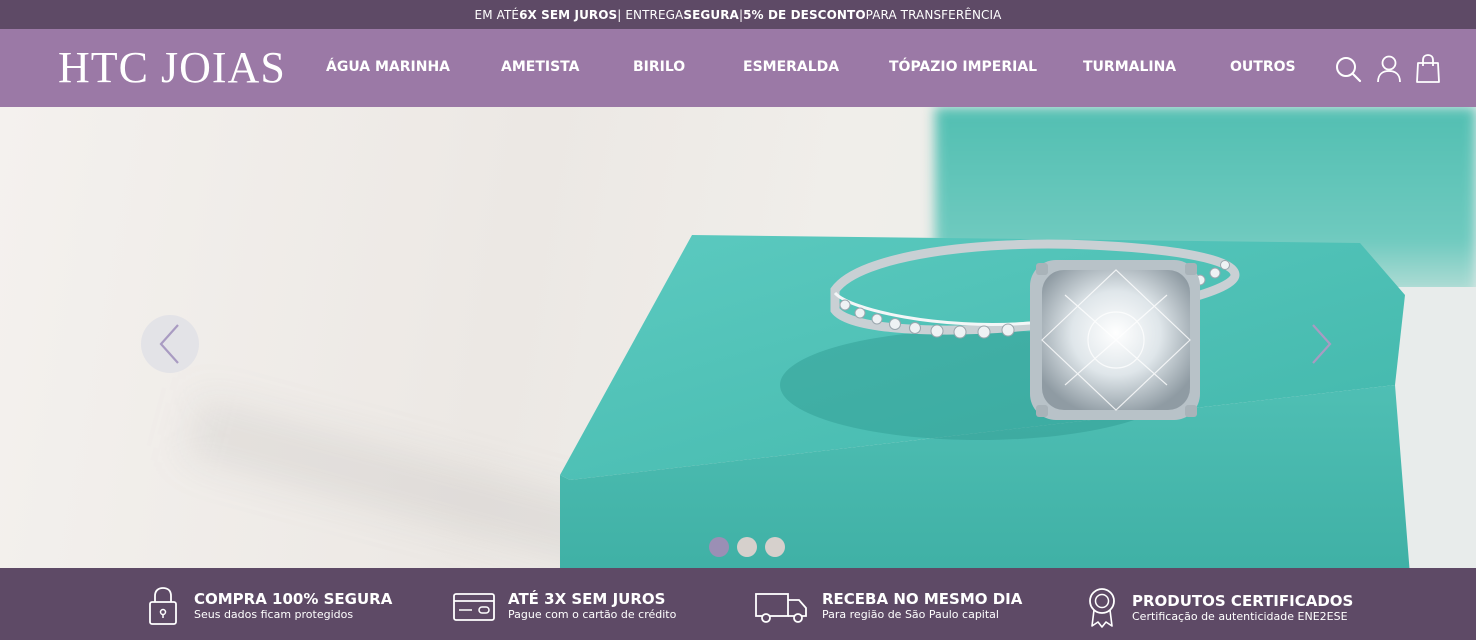 The height and width of the screenshot is (640, 1476). I want to click on carousel-prev-button, so click(170, 344).